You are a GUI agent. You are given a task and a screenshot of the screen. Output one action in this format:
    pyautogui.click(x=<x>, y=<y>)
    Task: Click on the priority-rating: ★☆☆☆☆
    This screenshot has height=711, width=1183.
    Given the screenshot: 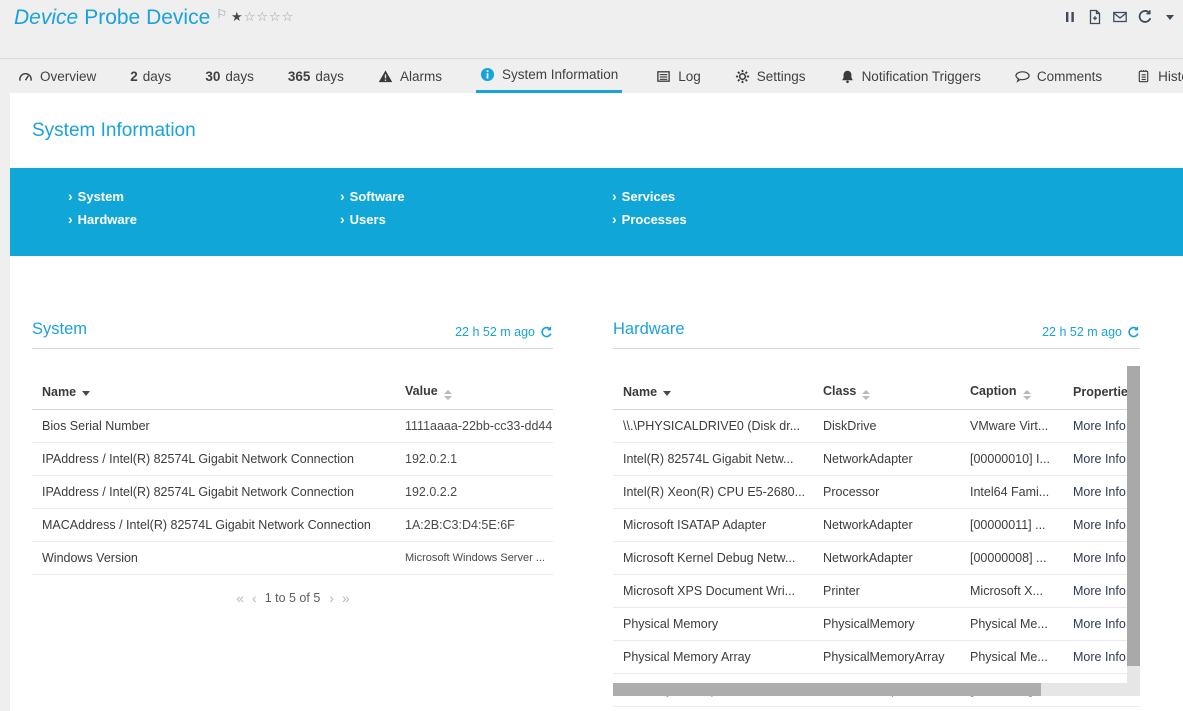 What is the action you would take?
    pyautogui.click(x=262, y=17)
    